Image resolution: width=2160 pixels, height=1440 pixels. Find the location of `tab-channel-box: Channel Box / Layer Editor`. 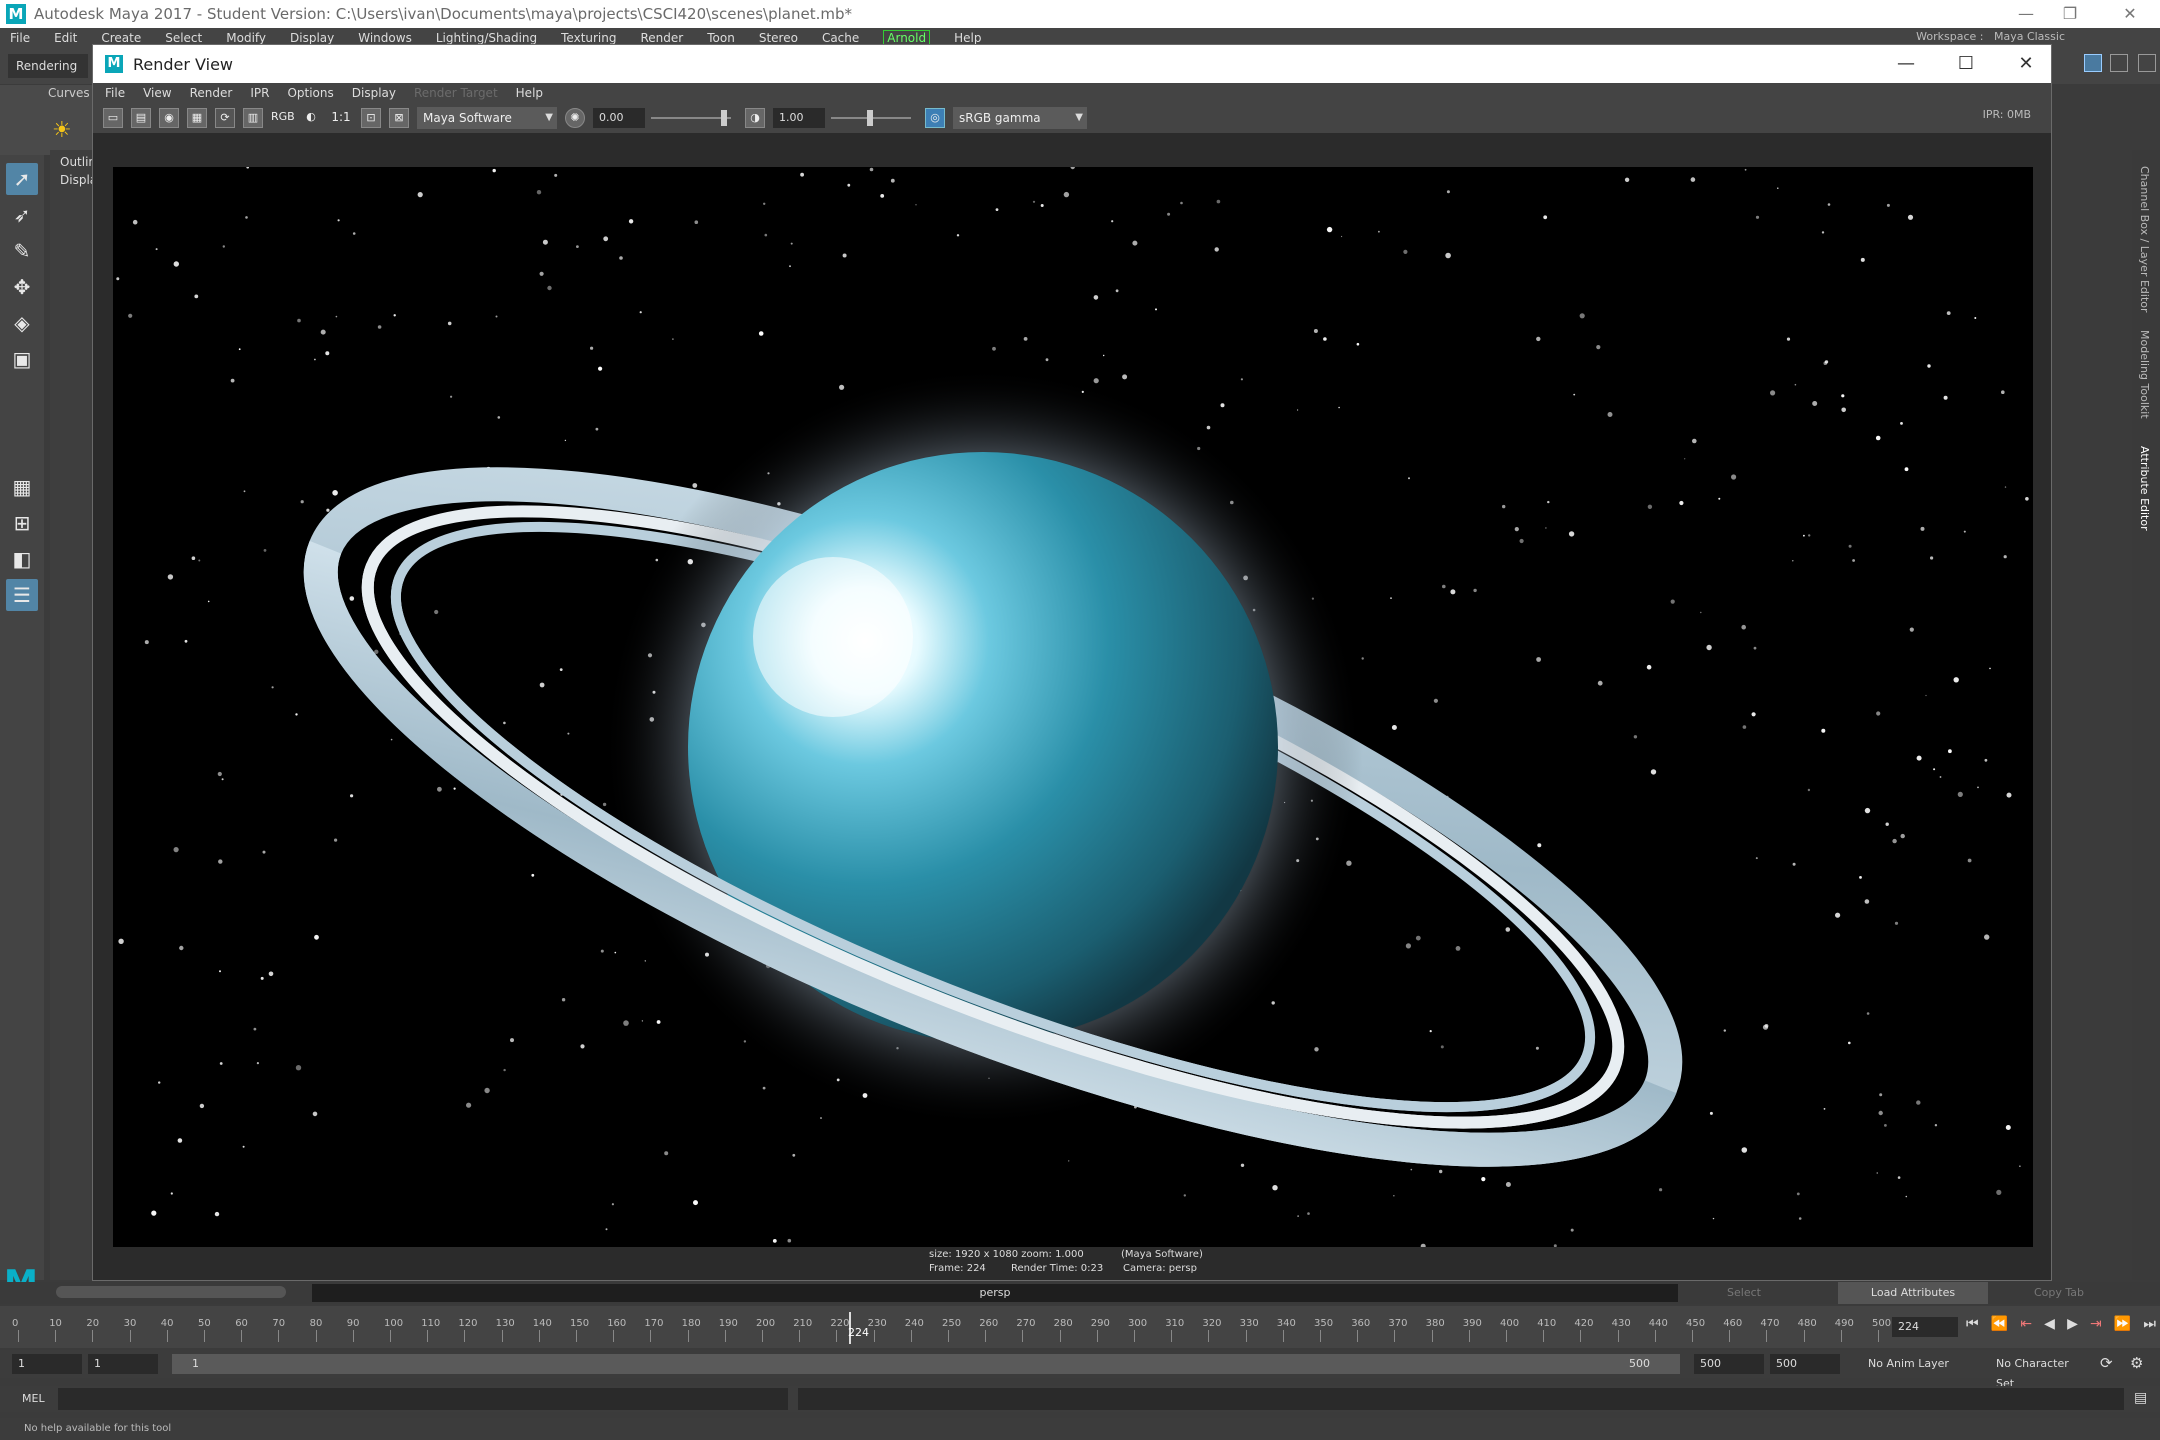

tab-channel-box: Channel Box / Layer Editor is located at coordinates (2144, 239).